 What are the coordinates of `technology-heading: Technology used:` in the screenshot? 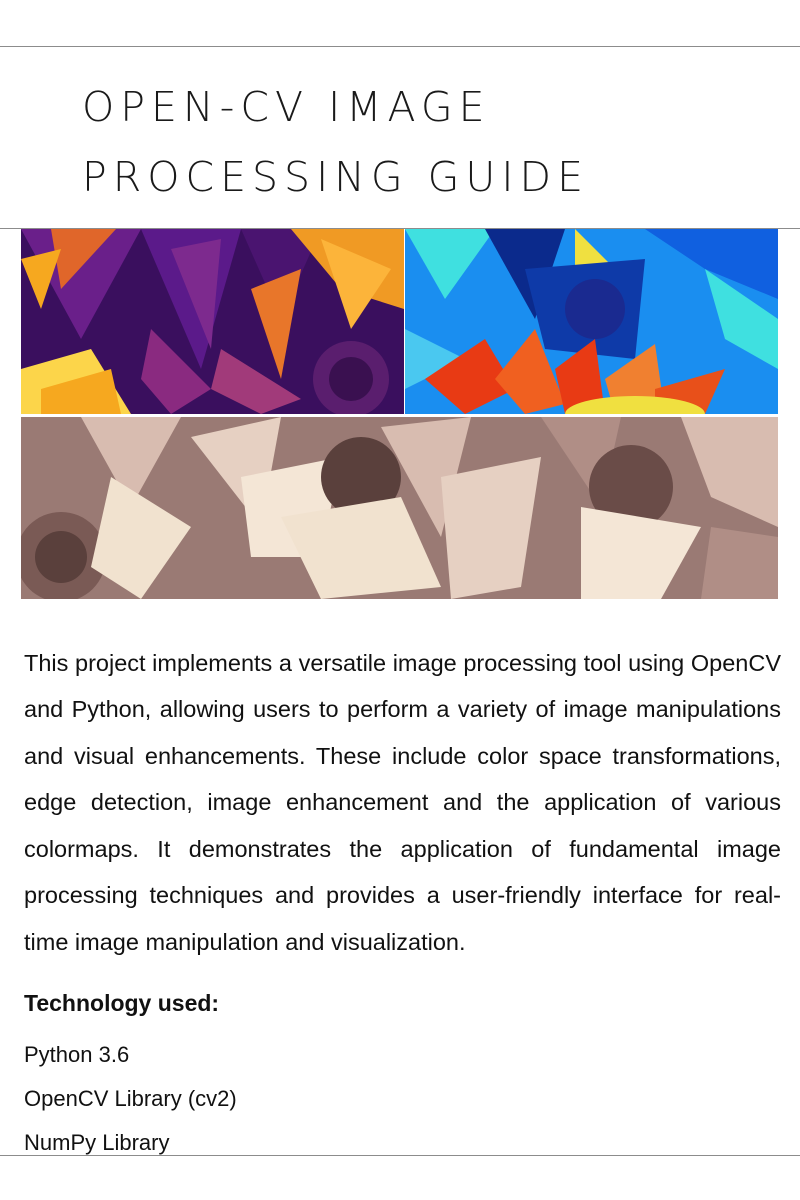 It's located at (122, 1003).